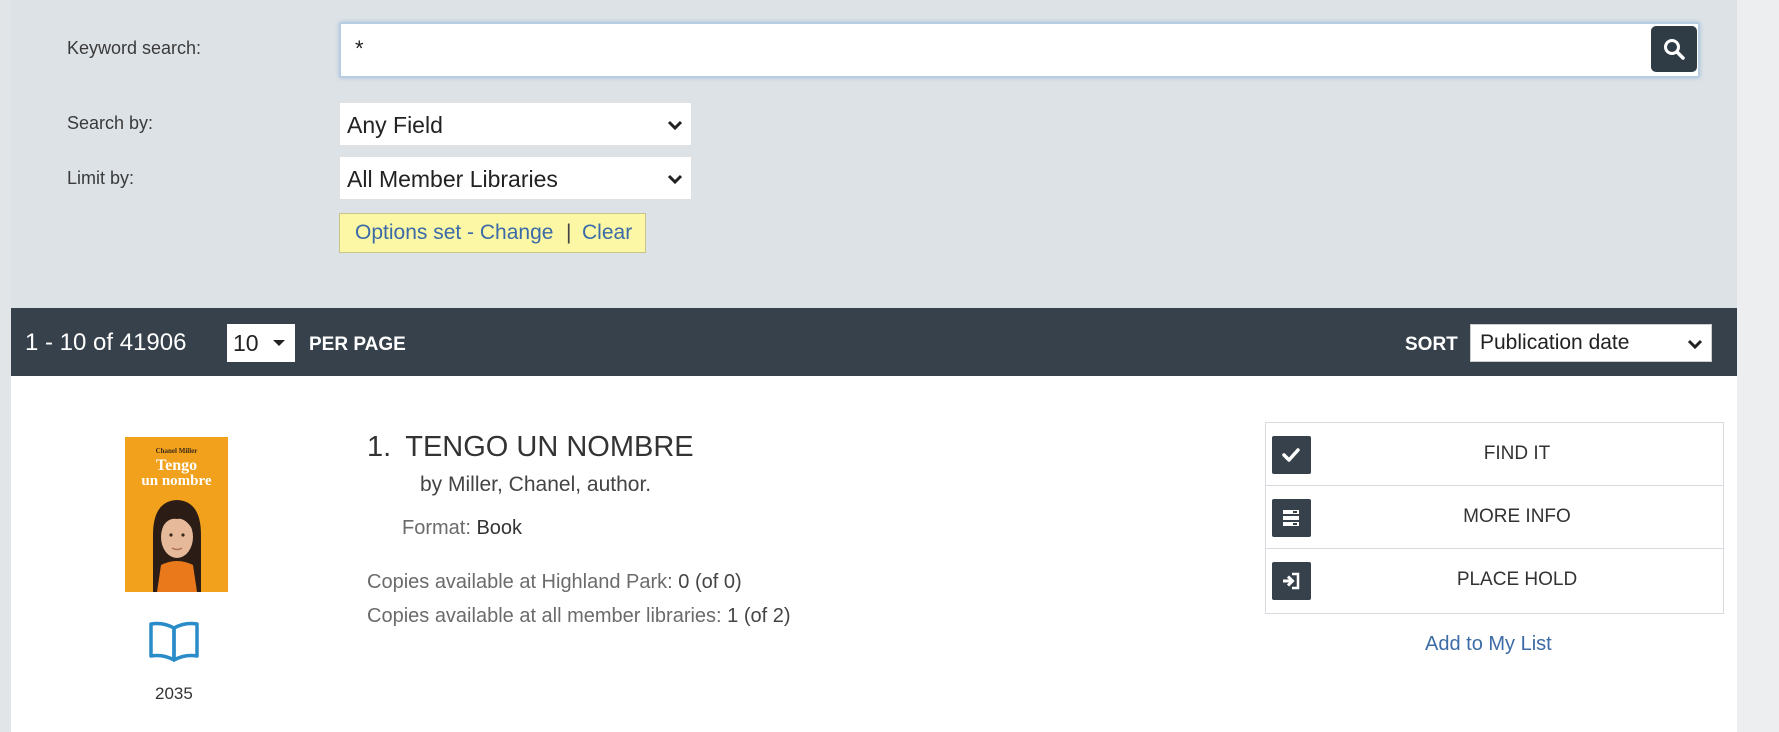 The image size is (1779, 732). I want to click on per-page-select: 10, so click(261, 343).